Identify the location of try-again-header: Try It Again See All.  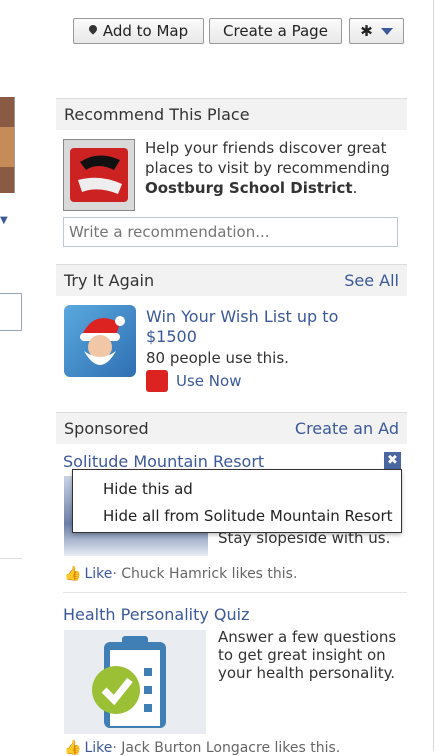
(231, 280).